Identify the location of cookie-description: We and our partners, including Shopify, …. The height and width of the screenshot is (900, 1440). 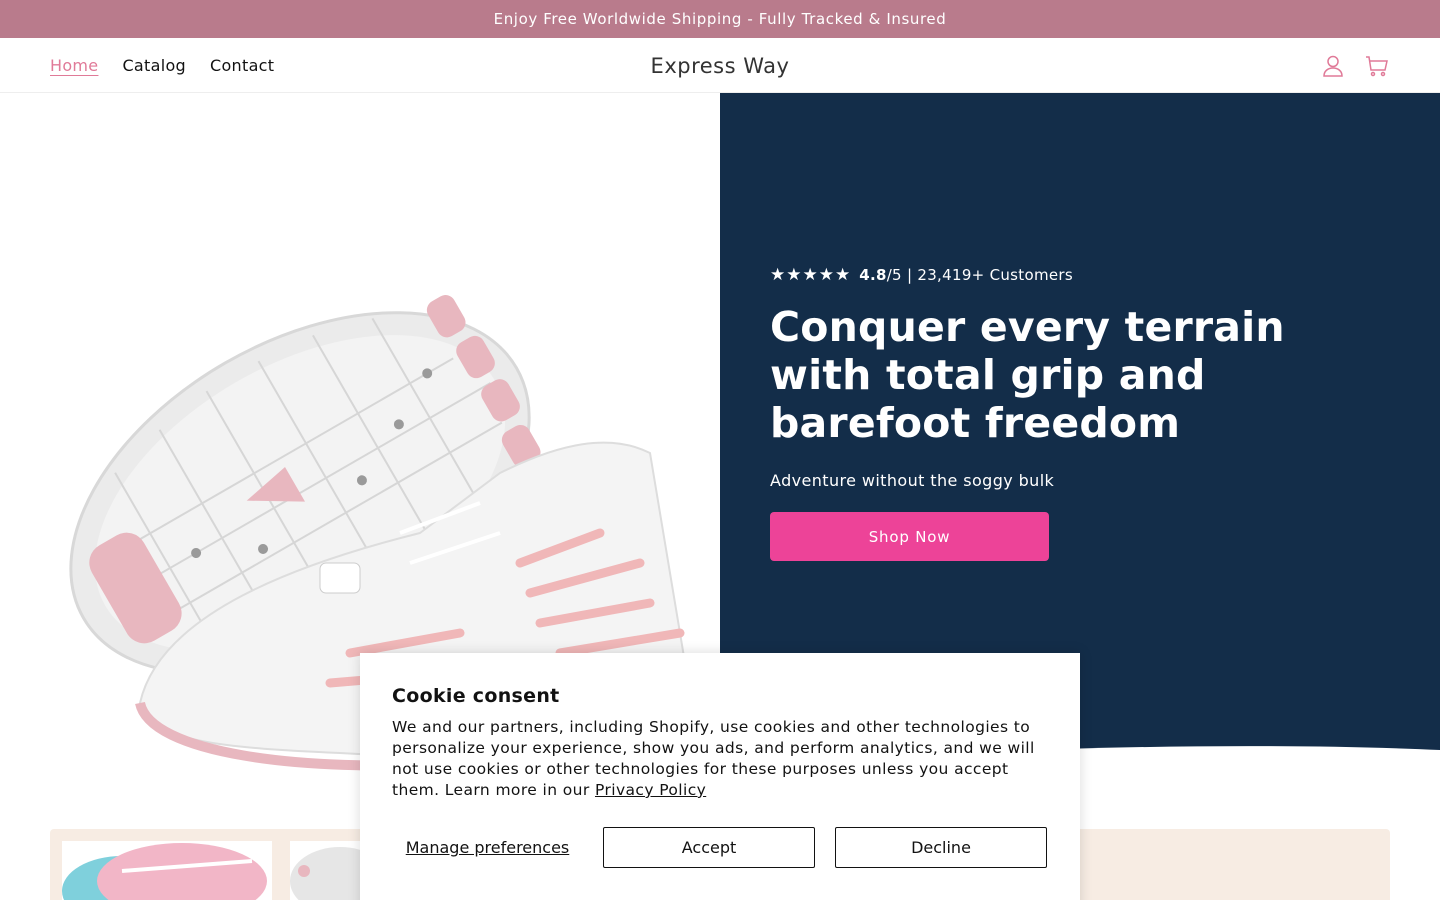
(722, 759).